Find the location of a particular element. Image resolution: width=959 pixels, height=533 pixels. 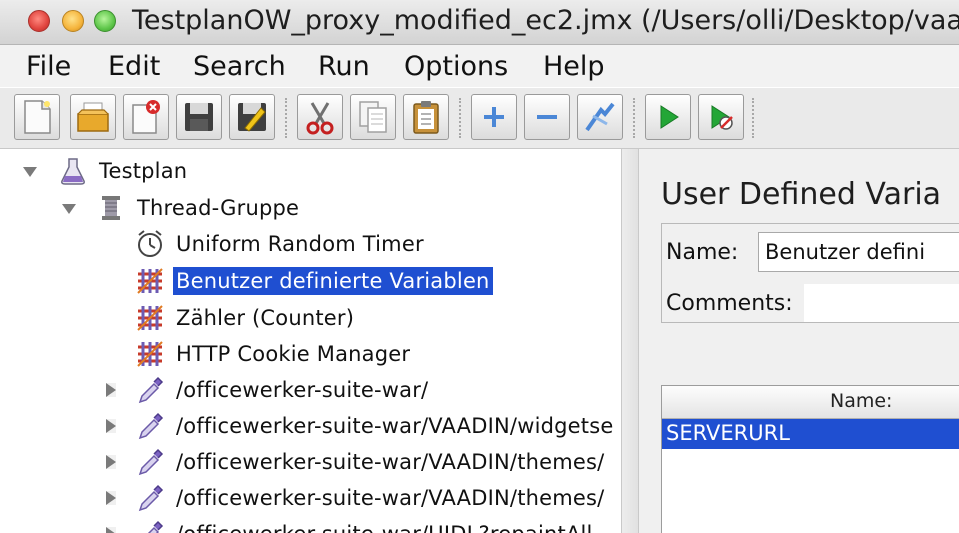

tree-node-label: Uniform Random Timer is located at coordinates (300, 244).